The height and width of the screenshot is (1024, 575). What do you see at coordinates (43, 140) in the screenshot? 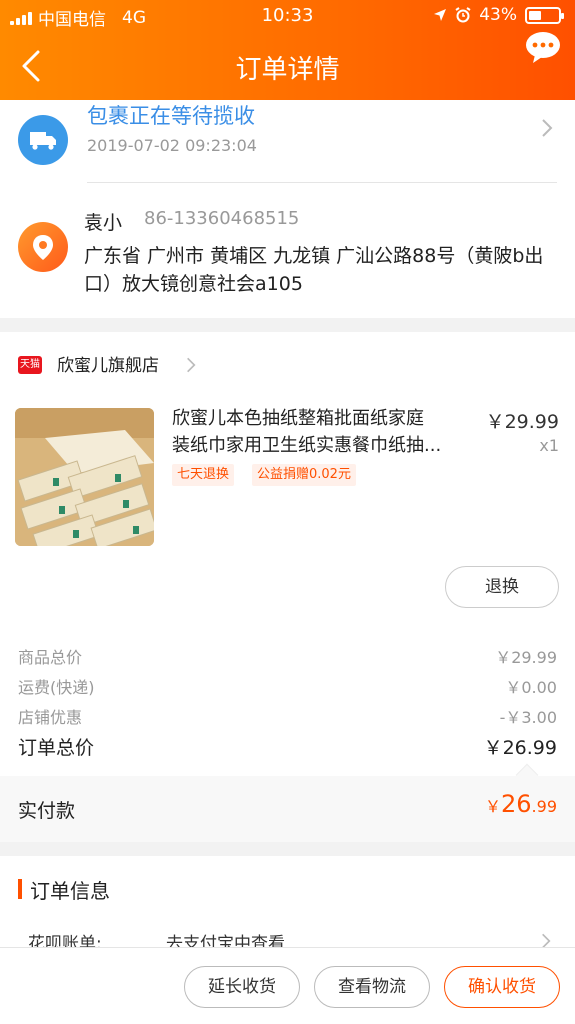
I see `truck-icon` at bounding box center [43, 140].